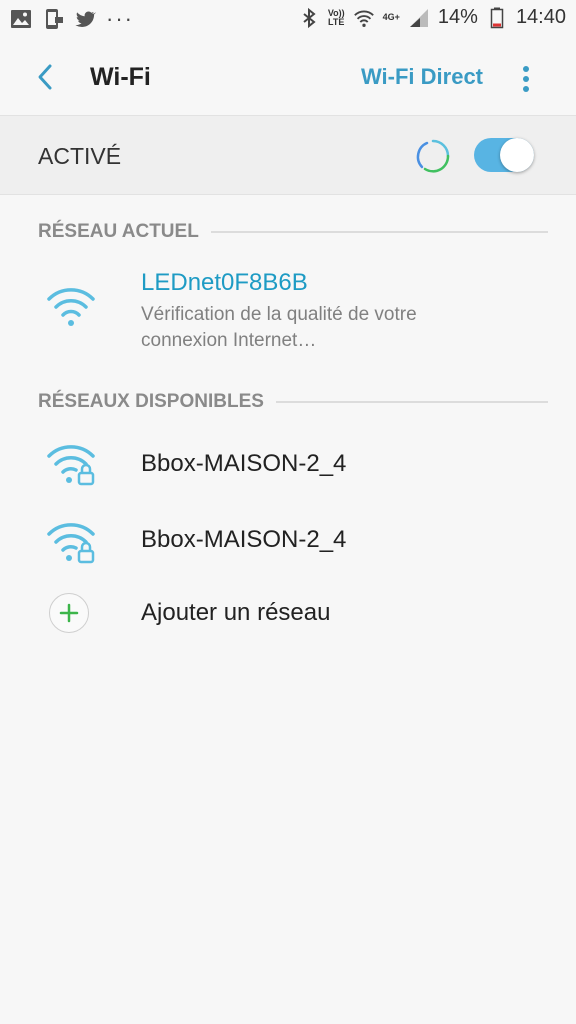  Describe the element at coordinates (363, 18) in the screenshot. I see `wifi-status-icon` at that location.